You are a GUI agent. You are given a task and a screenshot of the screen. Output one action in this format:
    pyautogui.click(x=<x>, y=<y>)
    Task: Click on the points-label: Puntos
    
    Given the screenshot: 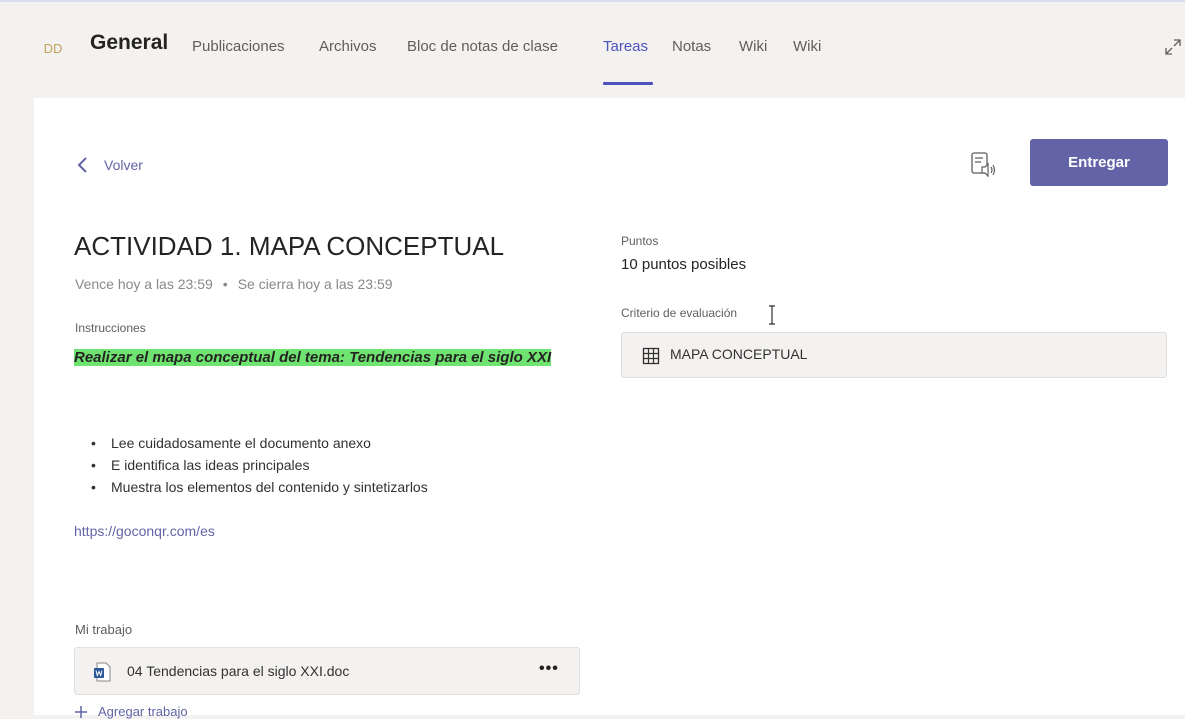 What is the action you would take?
    pyautogui.click(x=640, y=241)
    